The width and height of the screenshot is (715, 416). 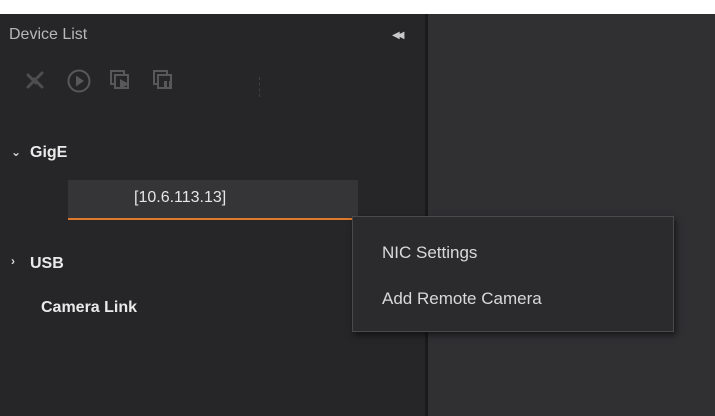 I want to click on play-icon, so click(x=79, y=81).